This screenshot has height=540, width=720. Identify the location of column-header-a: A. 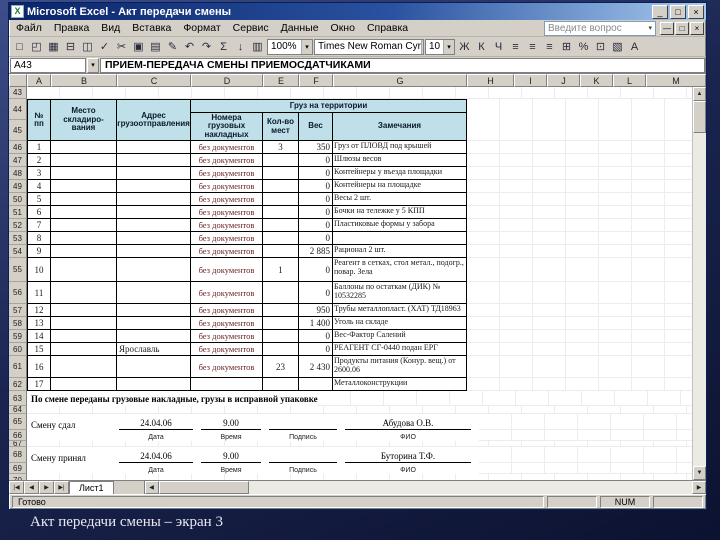
(39, 80).